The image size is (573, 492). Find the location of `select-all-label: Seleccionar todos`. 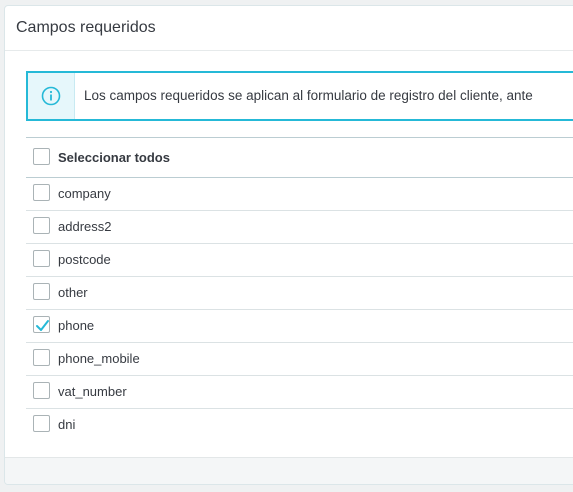

select-all-label: Seleccionar todos is located at coordinates (114, 157).